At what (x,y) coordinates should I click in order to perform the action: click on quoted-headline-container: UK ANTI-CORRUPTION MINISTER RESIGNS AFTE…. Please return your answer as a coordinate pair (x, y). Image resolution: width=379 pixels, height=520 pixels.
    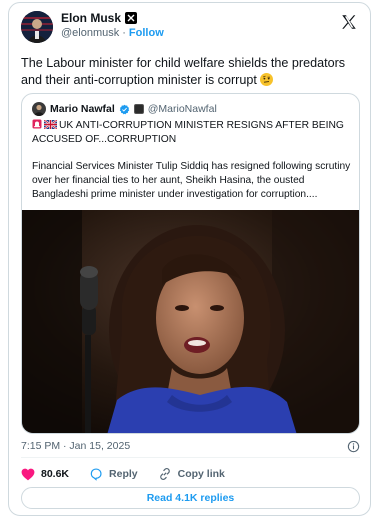
    Looking at the image, I should click on (191, 133).